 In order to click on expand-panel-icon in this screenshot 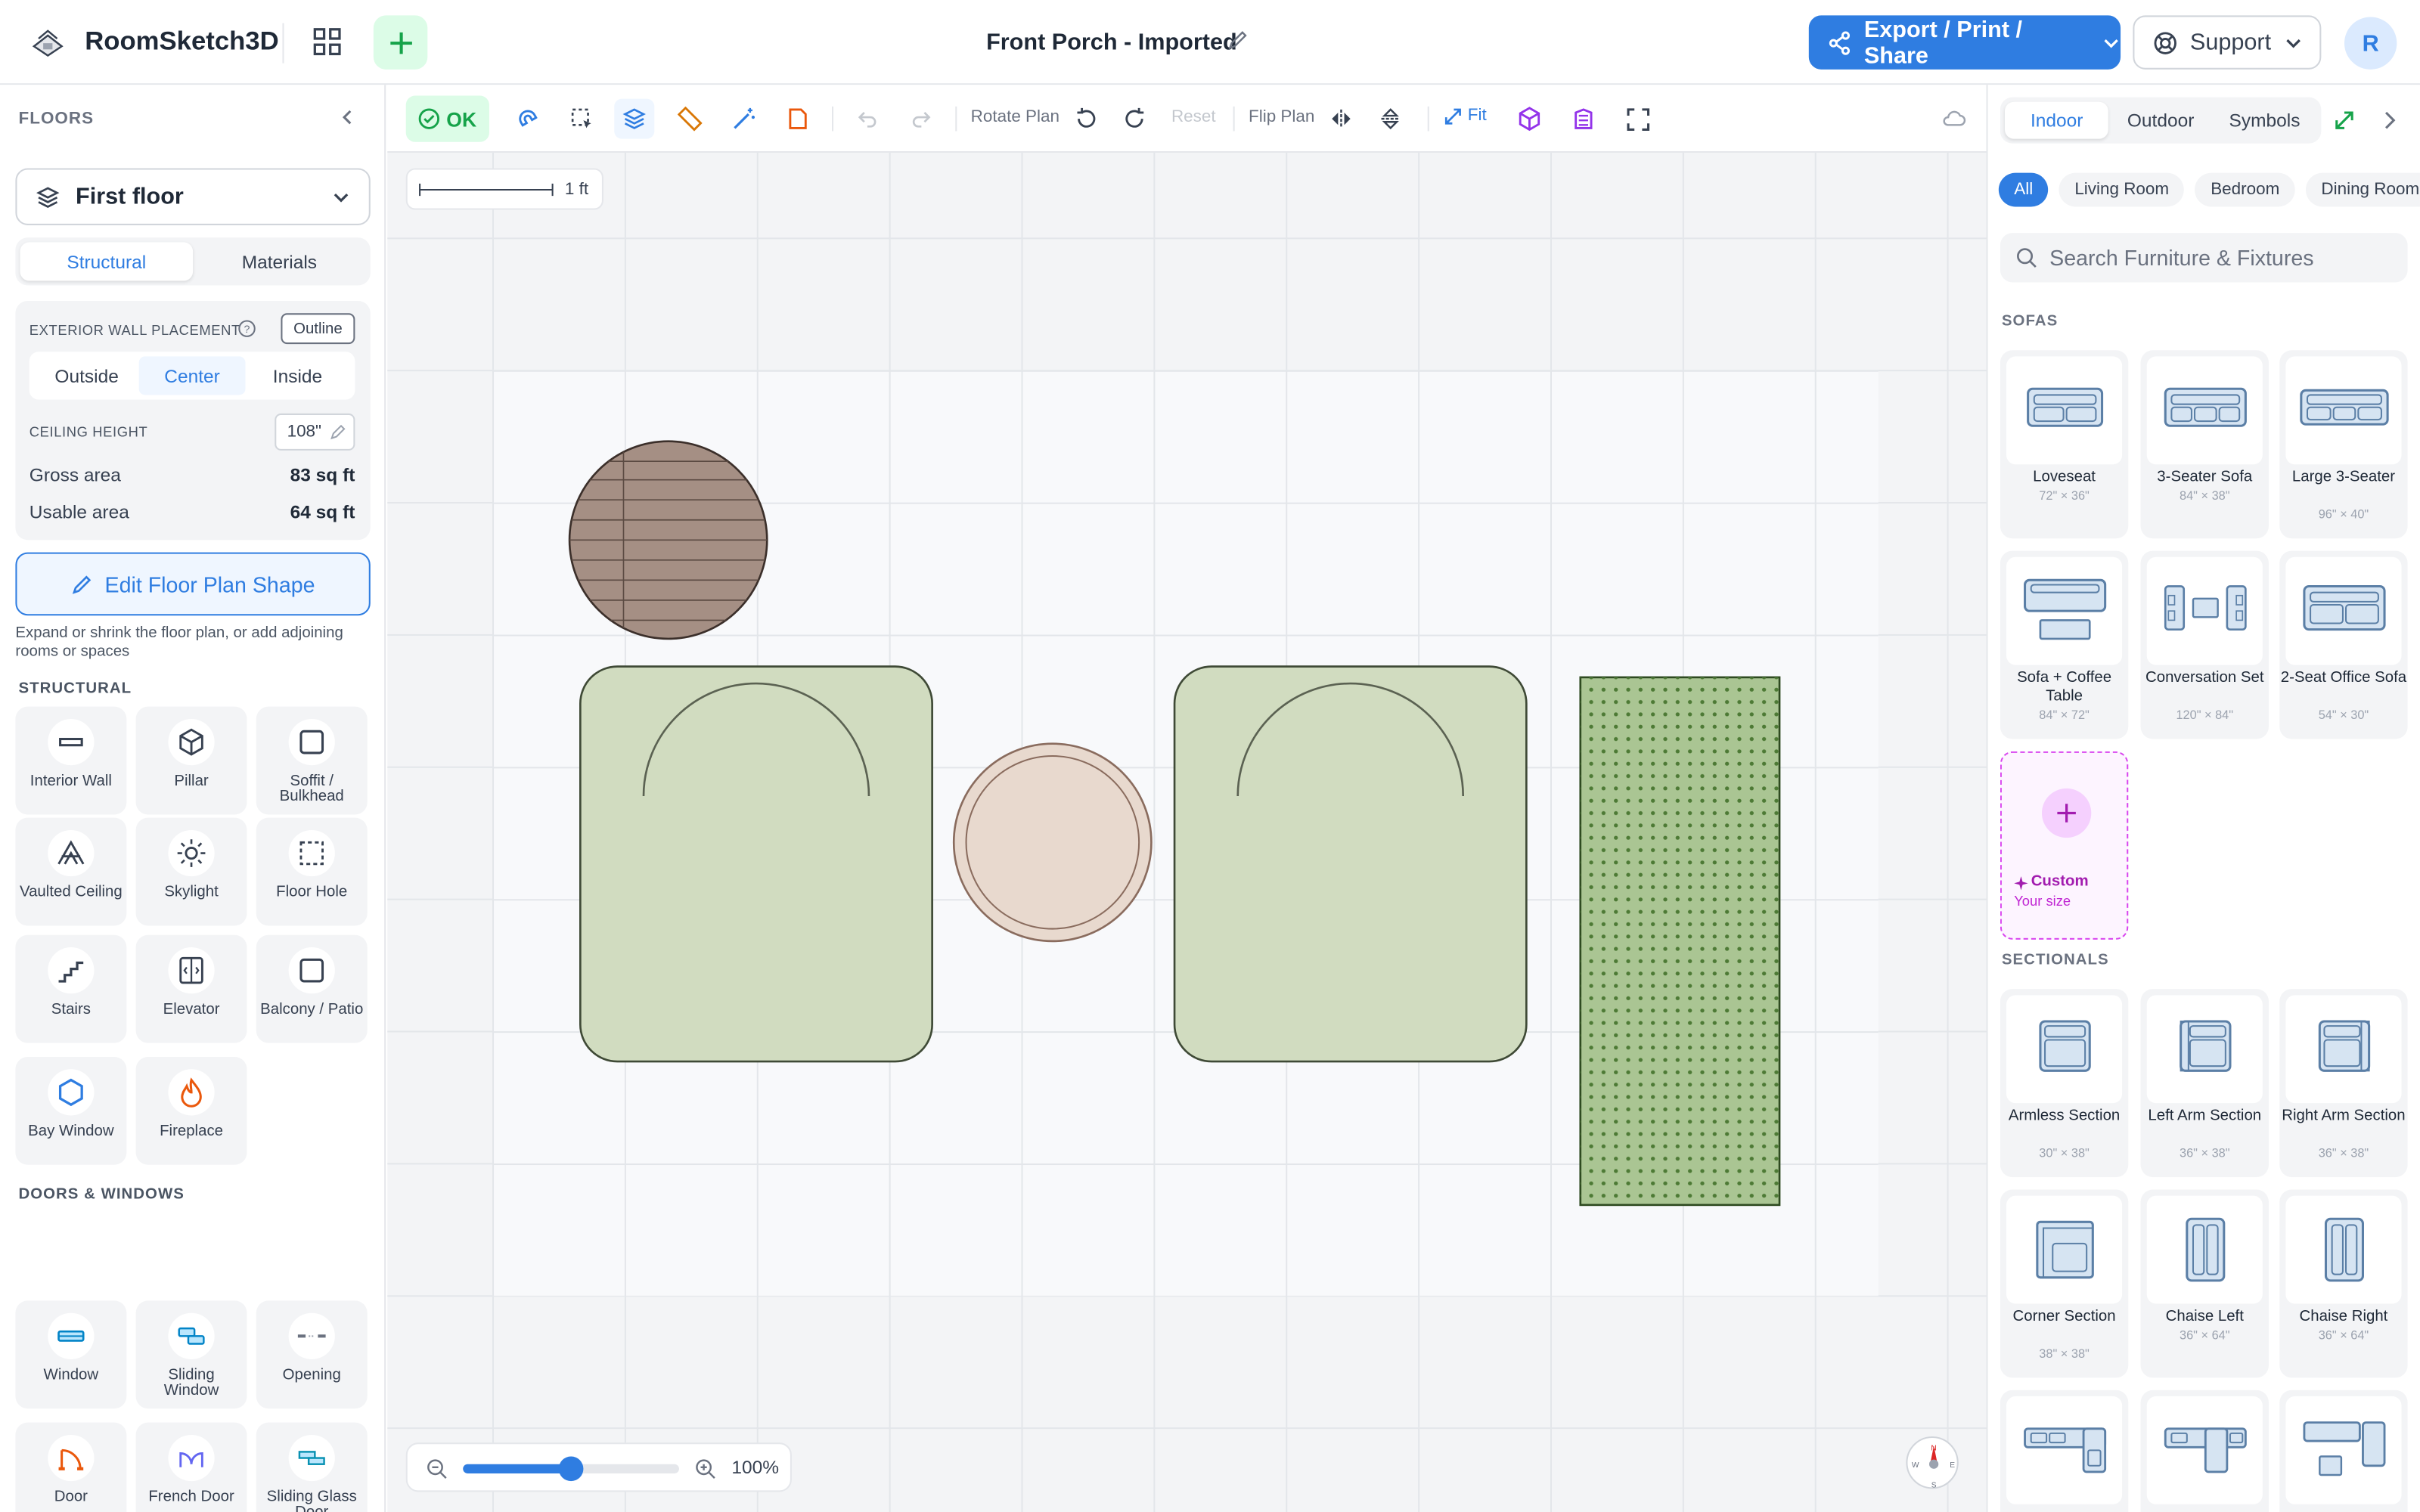, I will do `click(2344, 121)`.